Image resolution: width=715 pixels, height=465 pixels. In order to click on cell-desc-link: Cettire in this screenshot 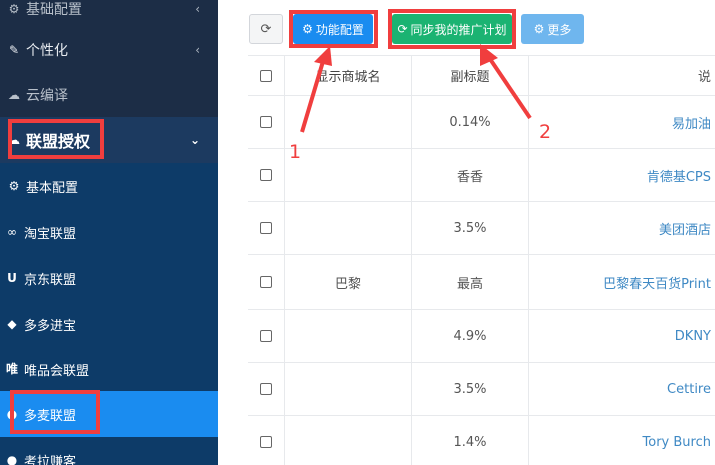, I will do `click(622, 389)`.